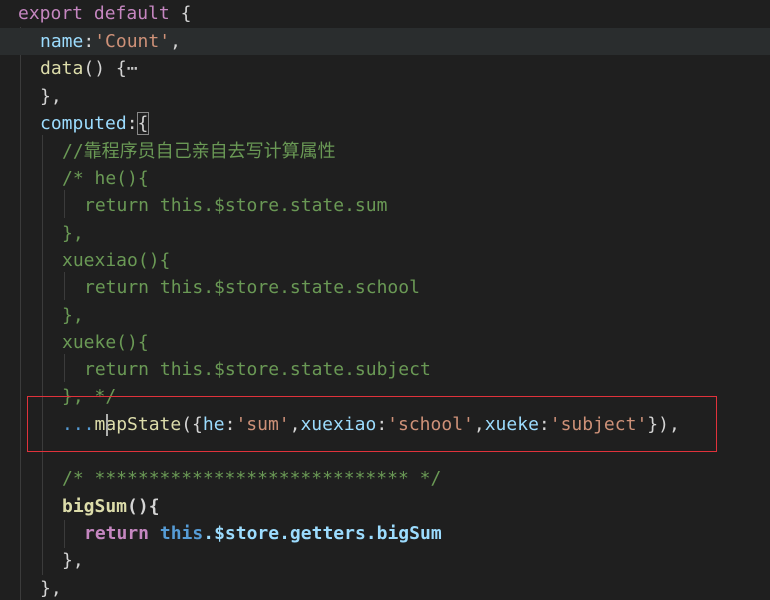 The width and height of the screenshot is (770, 600). I want to click on comment: return this.$store.state.school, so click(252, 287).